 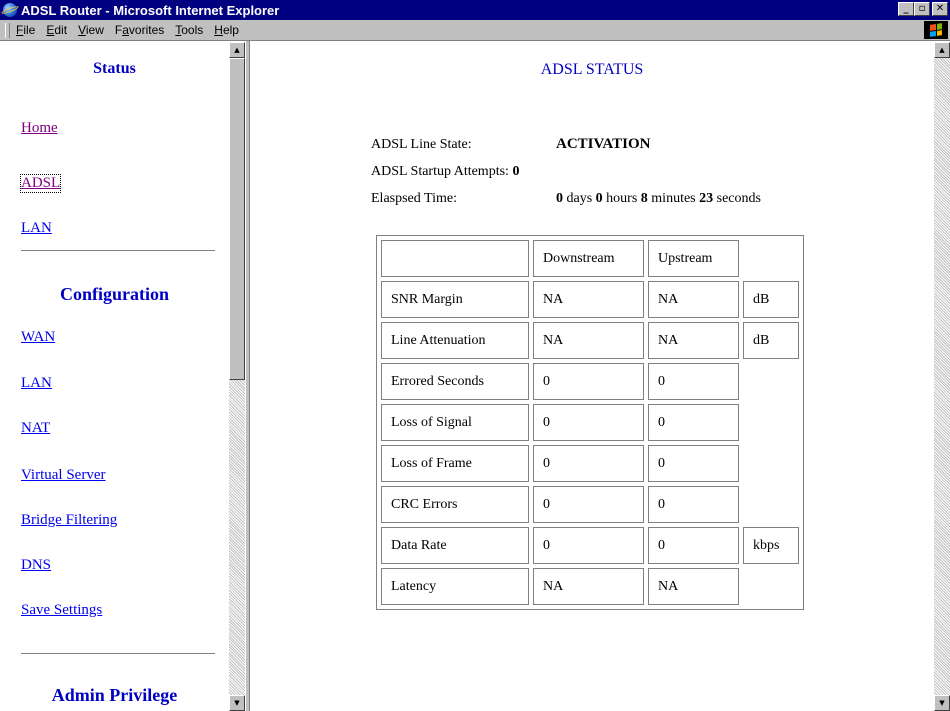 I want to click on row-label: CRC Errors, so click(x=455, y=504).